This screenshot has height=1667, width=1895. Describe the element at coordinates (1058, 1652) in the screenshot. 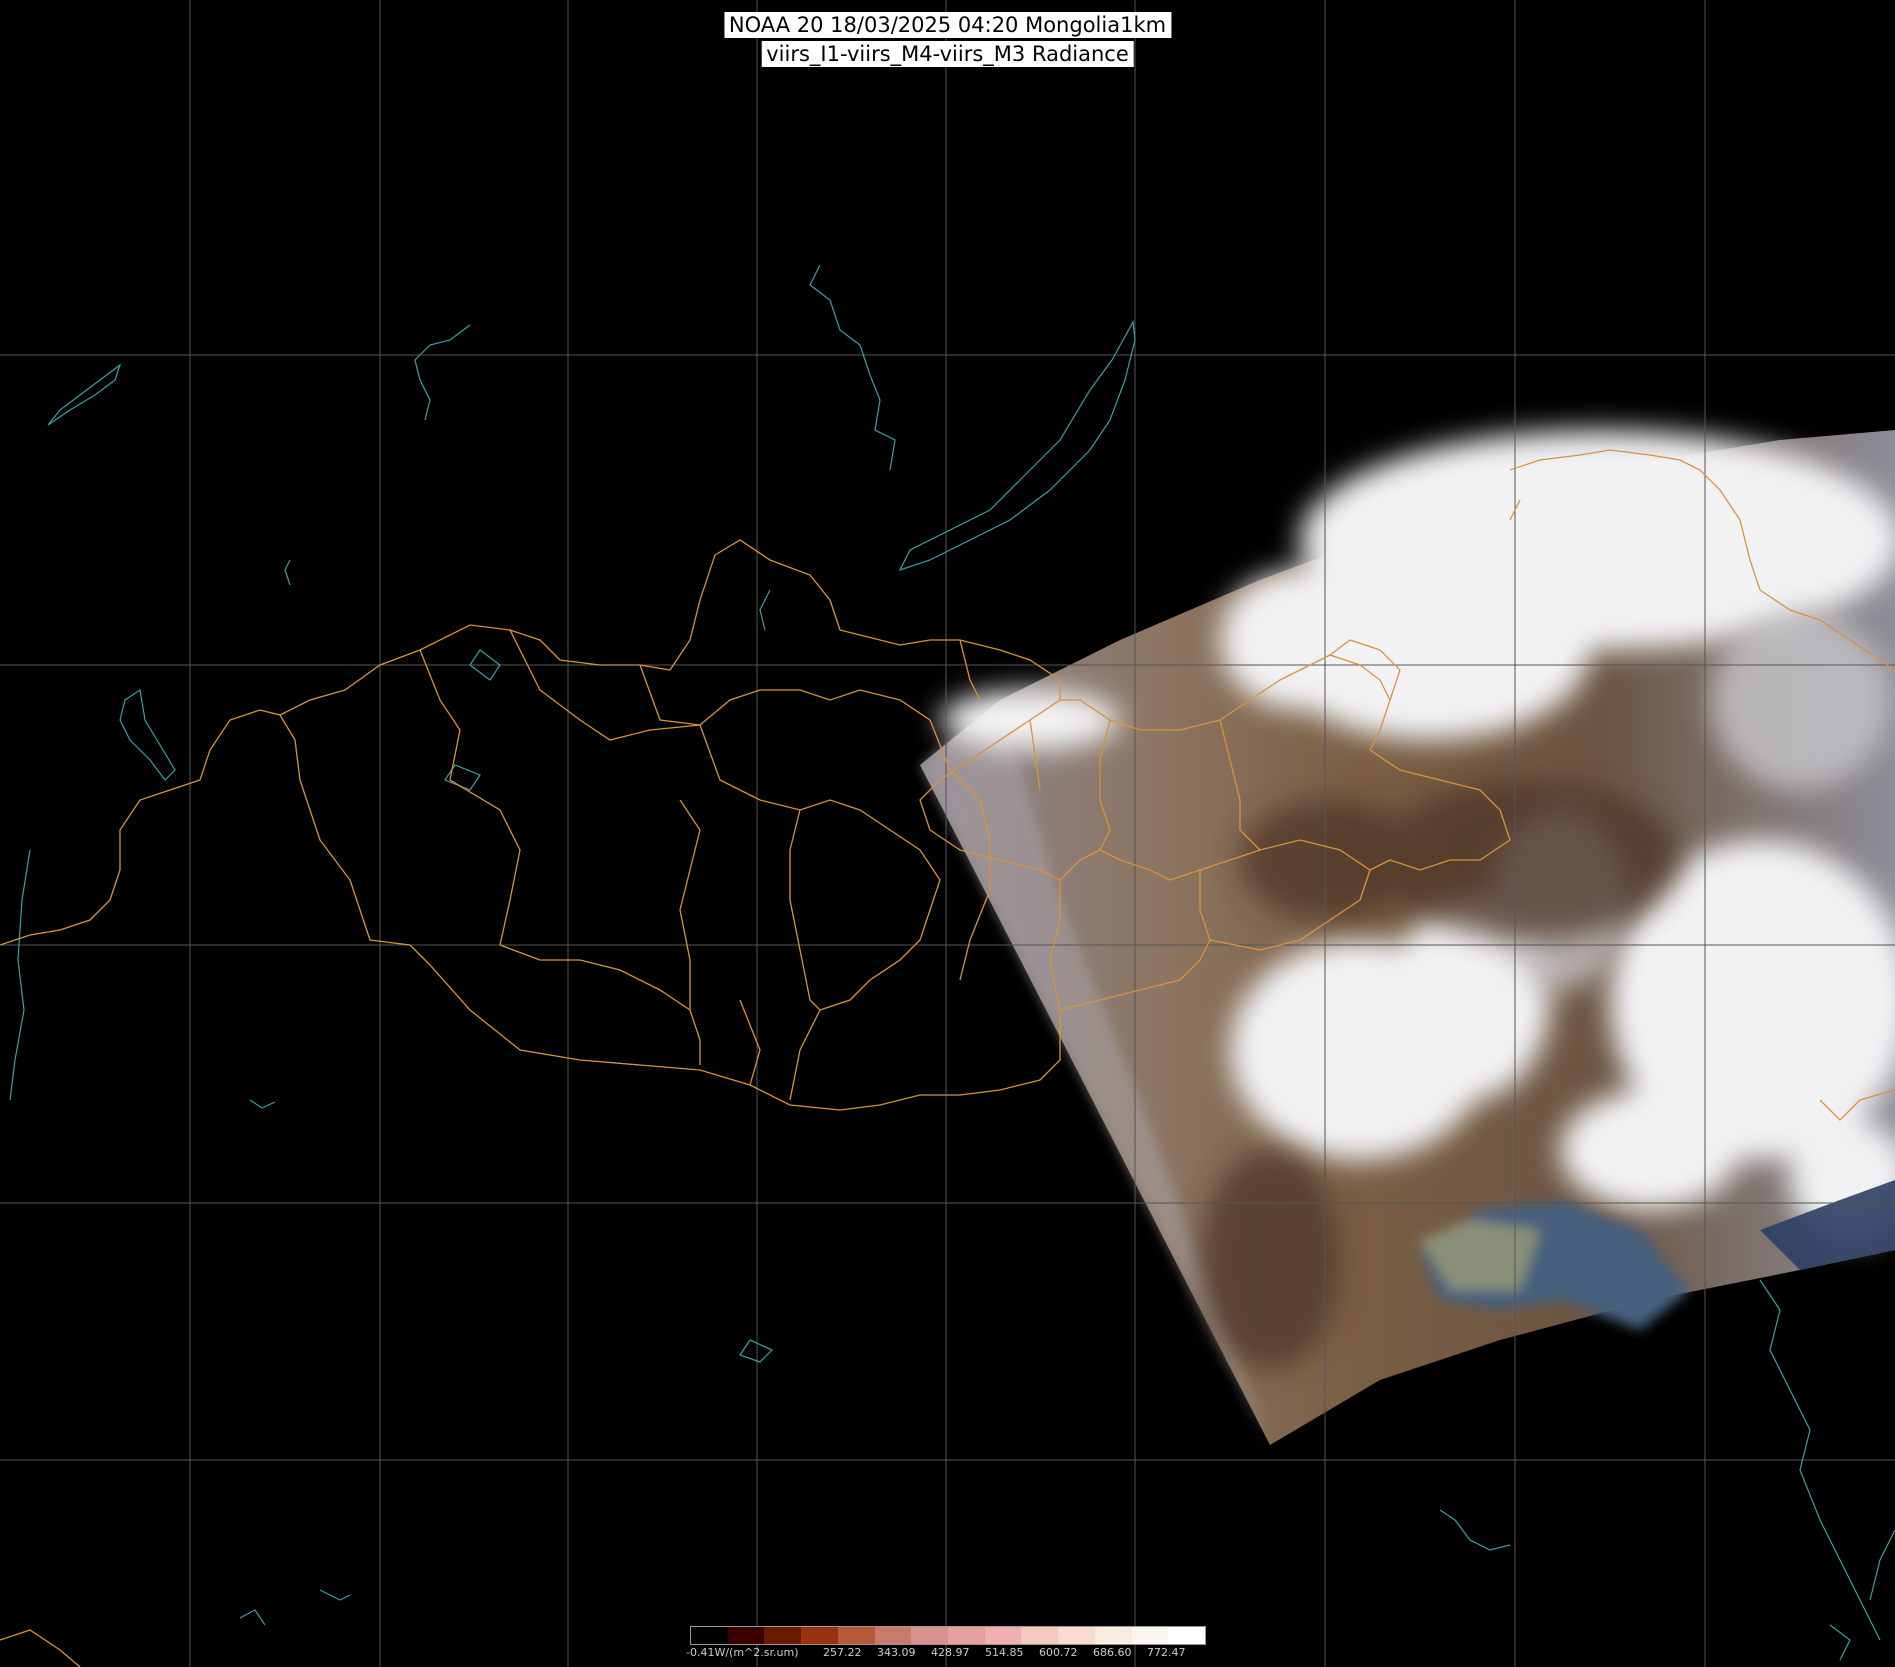

I see `colorbar-tick-label: 600.72` at that location.